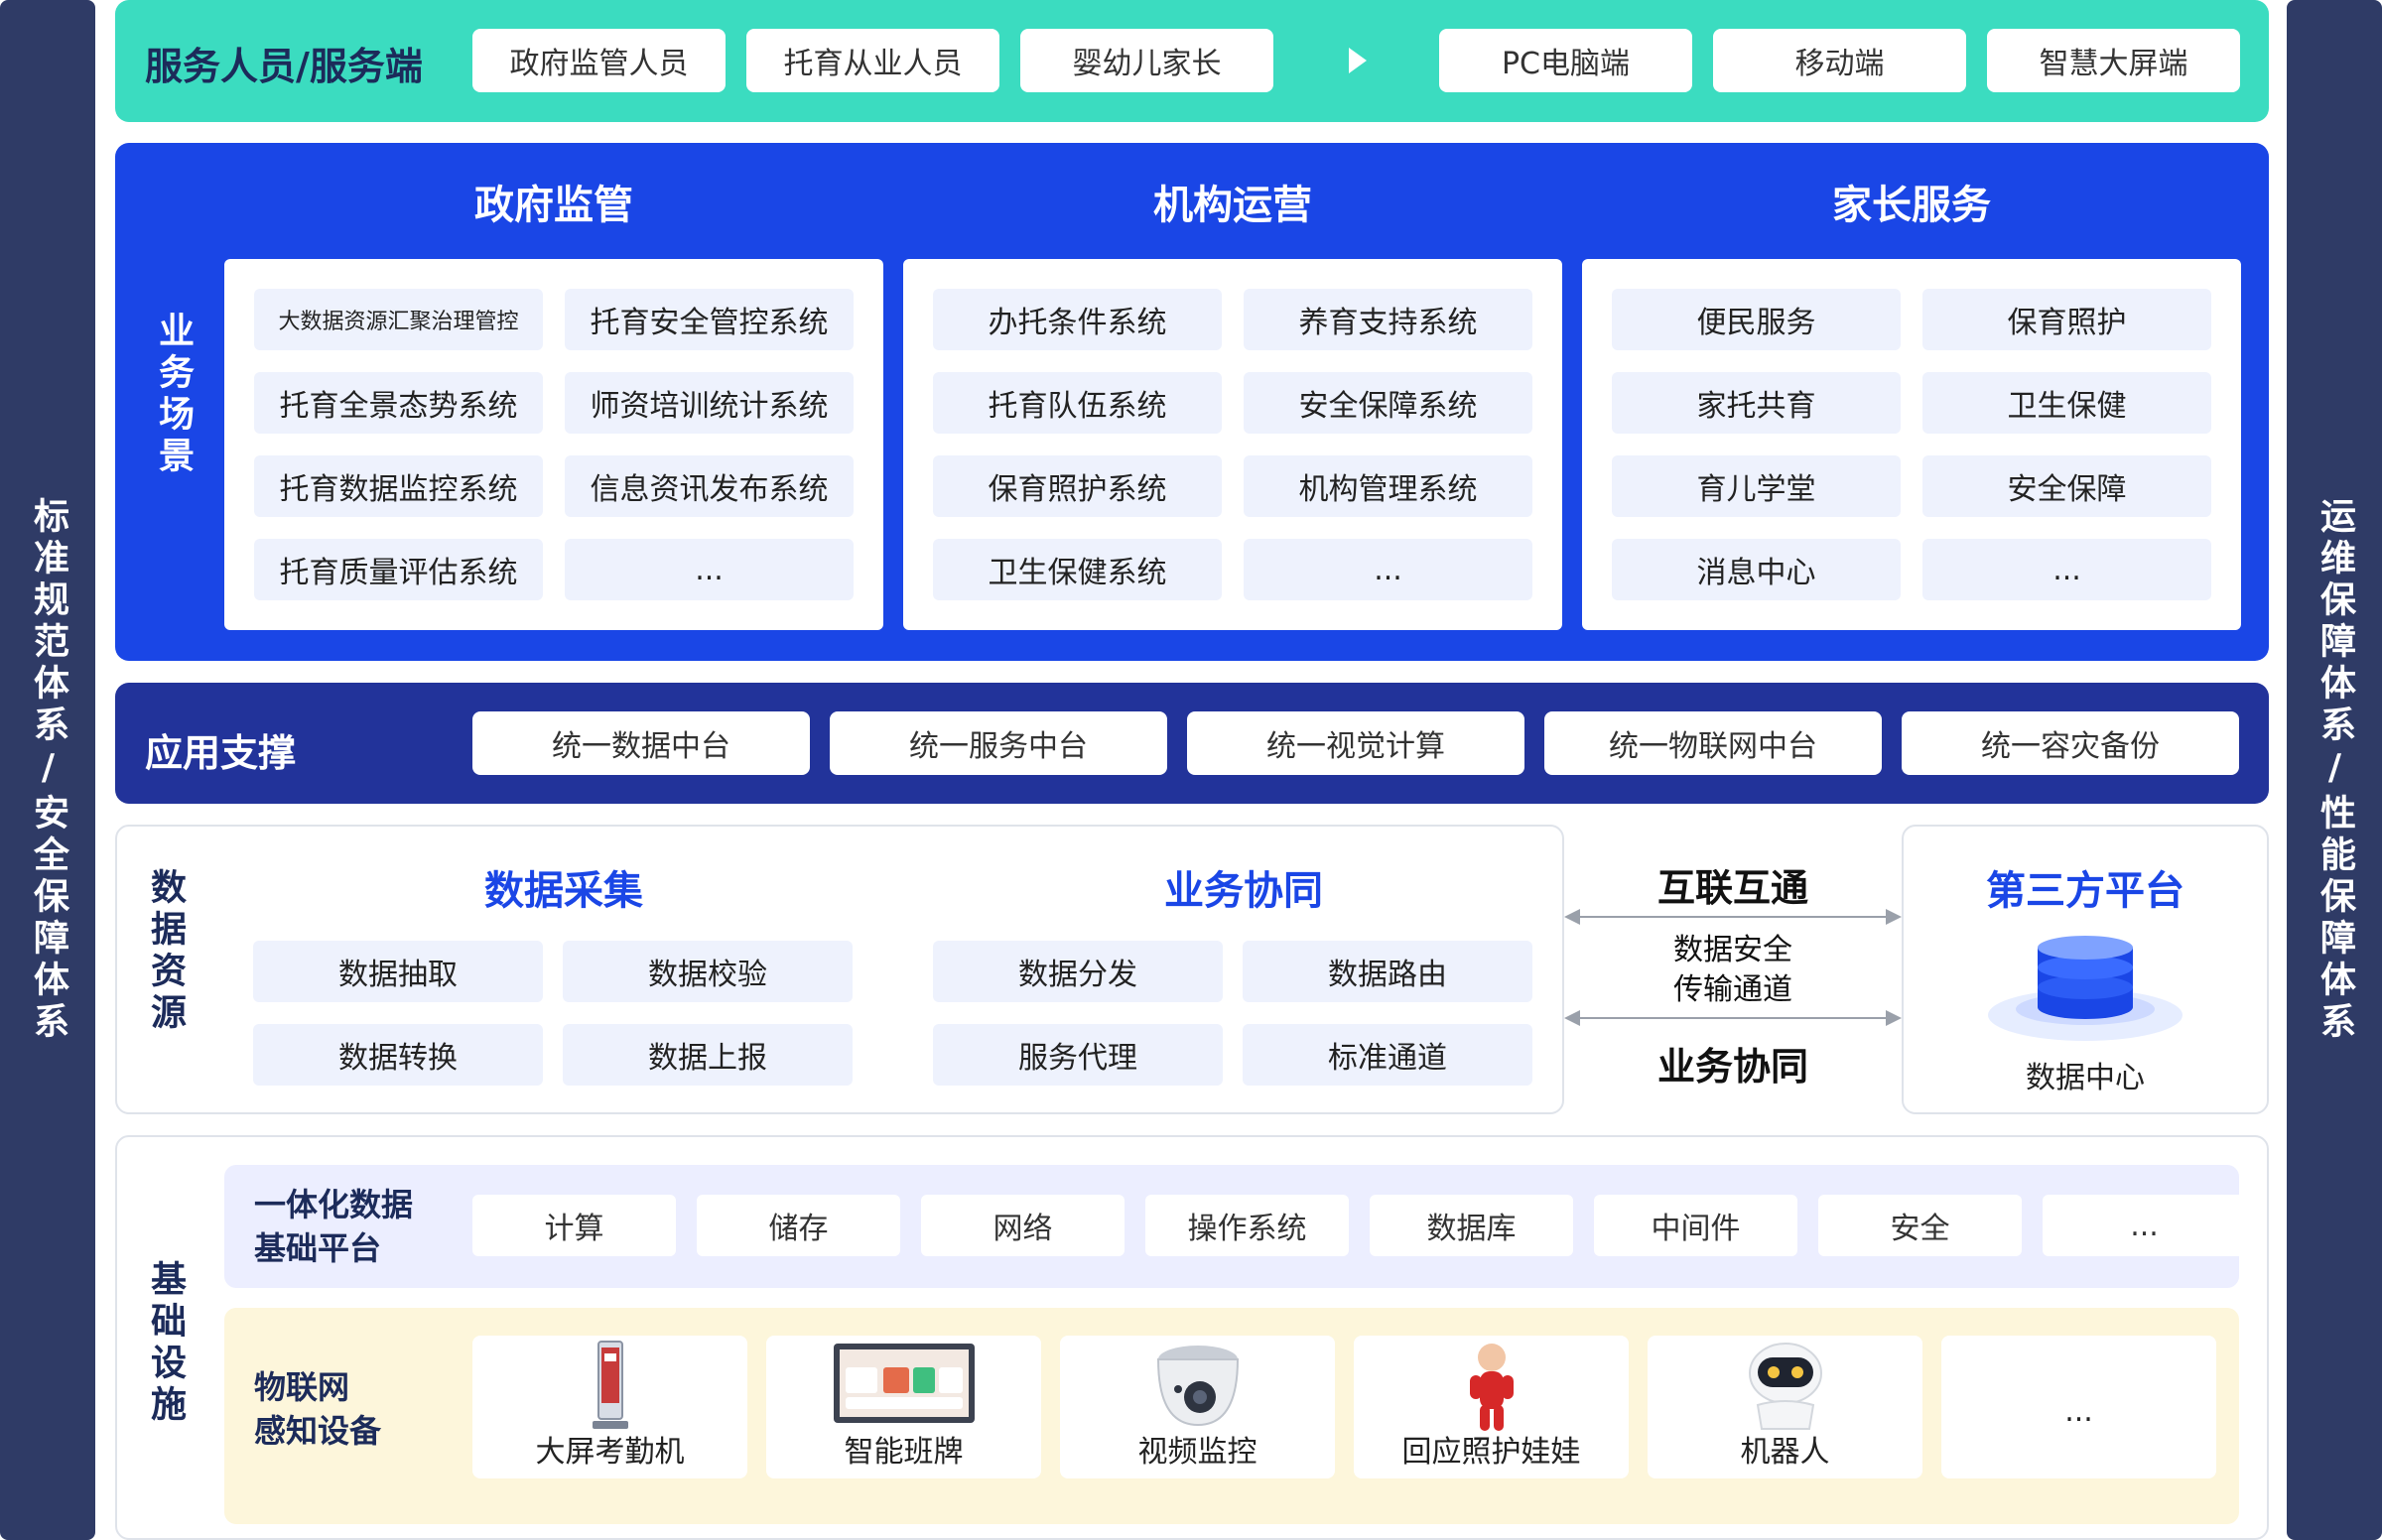 The height and width of the screenshot is (1540, 2382). I want to click on iot-label-1: 物联网, so click(302, 1387).